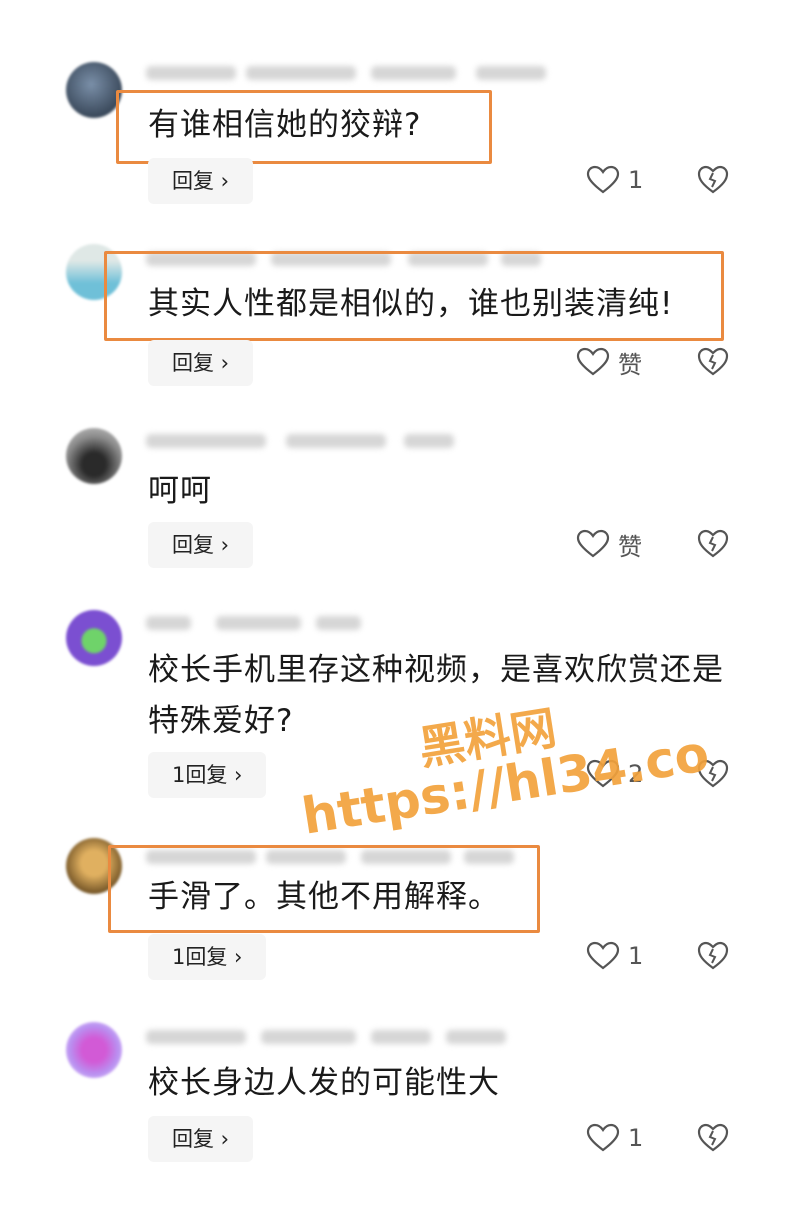 This screenshot has width=800, height=1216. Describe the element at coordinates (180, 491) in the screenshot. I see `comment-text: 呵呵` at that location.